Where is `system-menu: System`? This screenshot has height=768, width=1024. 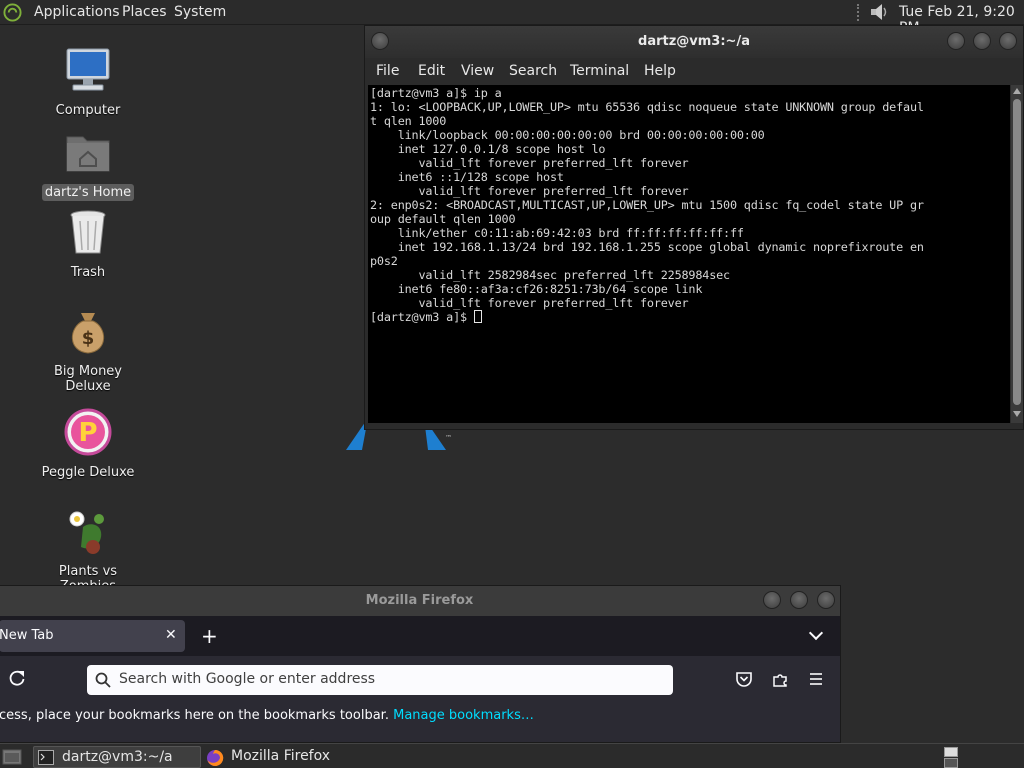
system-menu: System is located at coordinates (200, 12).